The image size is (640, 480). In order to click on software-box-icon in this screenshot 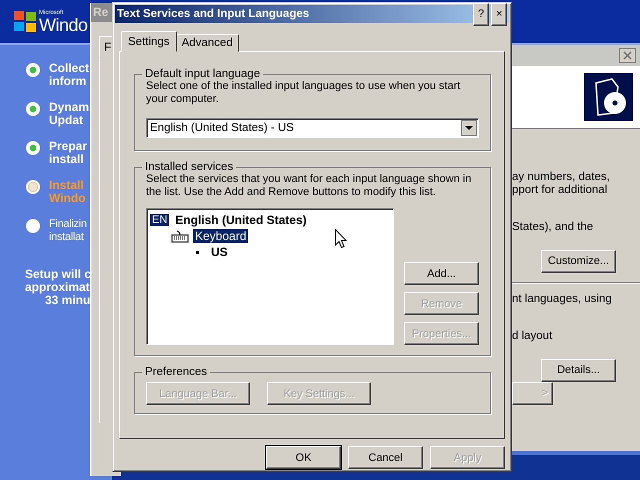, I will do `click(608, 97)`.